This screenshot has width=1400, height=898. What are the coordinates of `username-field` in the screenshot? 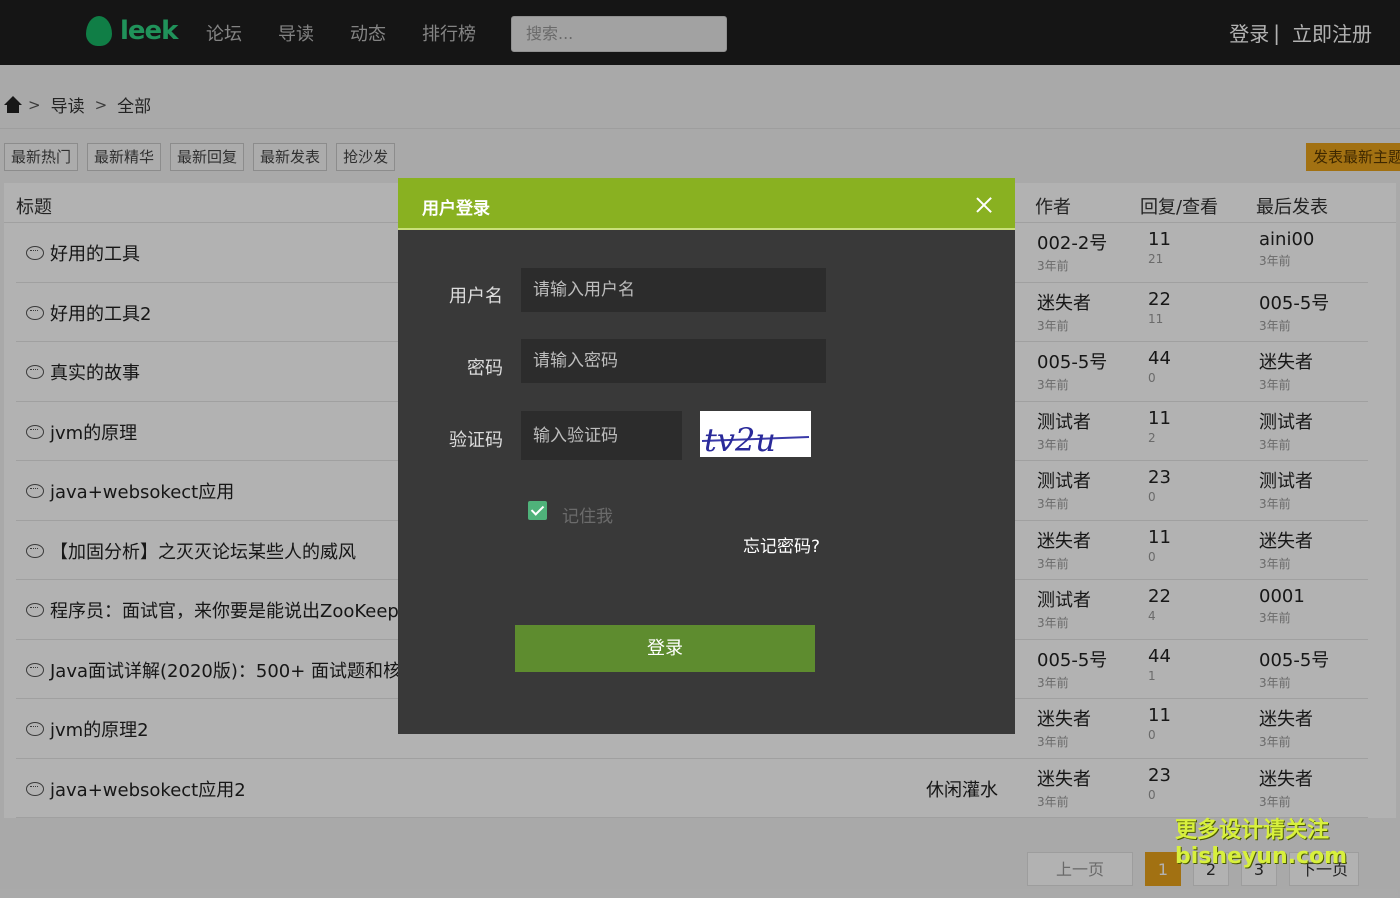 It's located at (673, 290).